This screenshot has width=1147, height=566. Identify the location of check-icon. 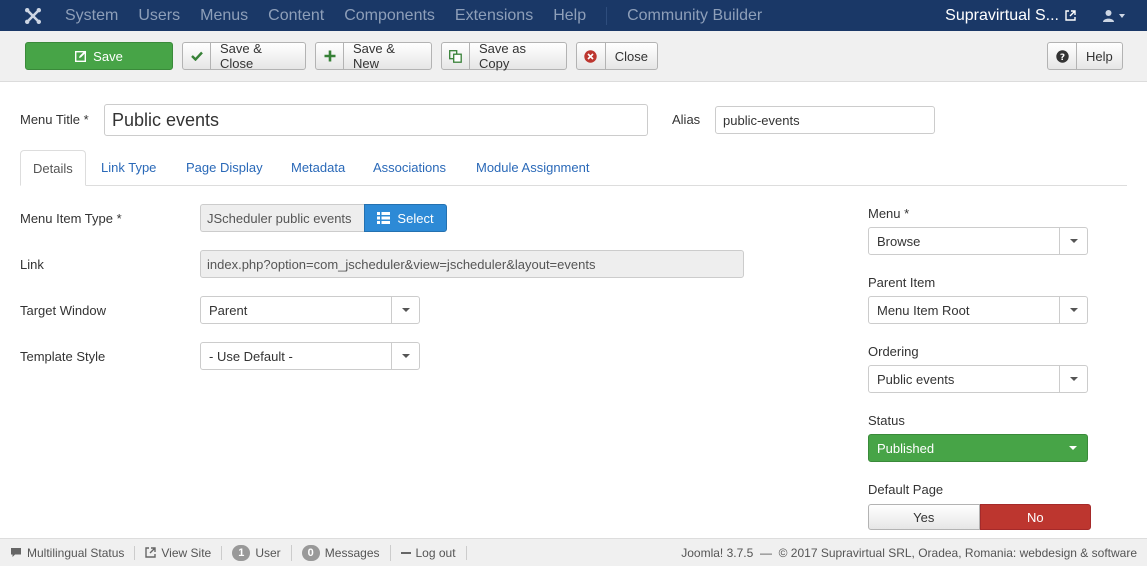
(197, 56).